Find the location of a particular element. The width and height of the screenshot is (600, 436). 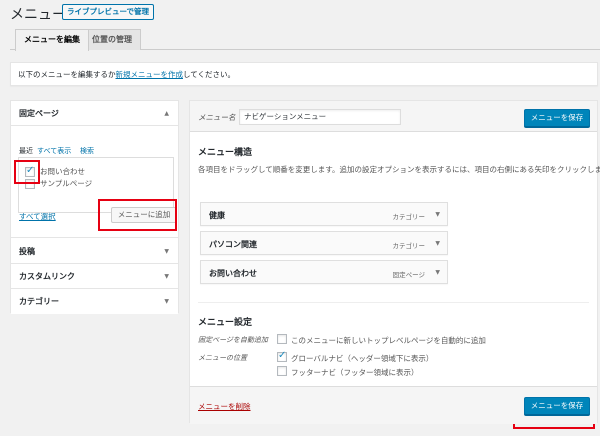

menu-item-type: 固定ページ is located at coordinates (408, 275).